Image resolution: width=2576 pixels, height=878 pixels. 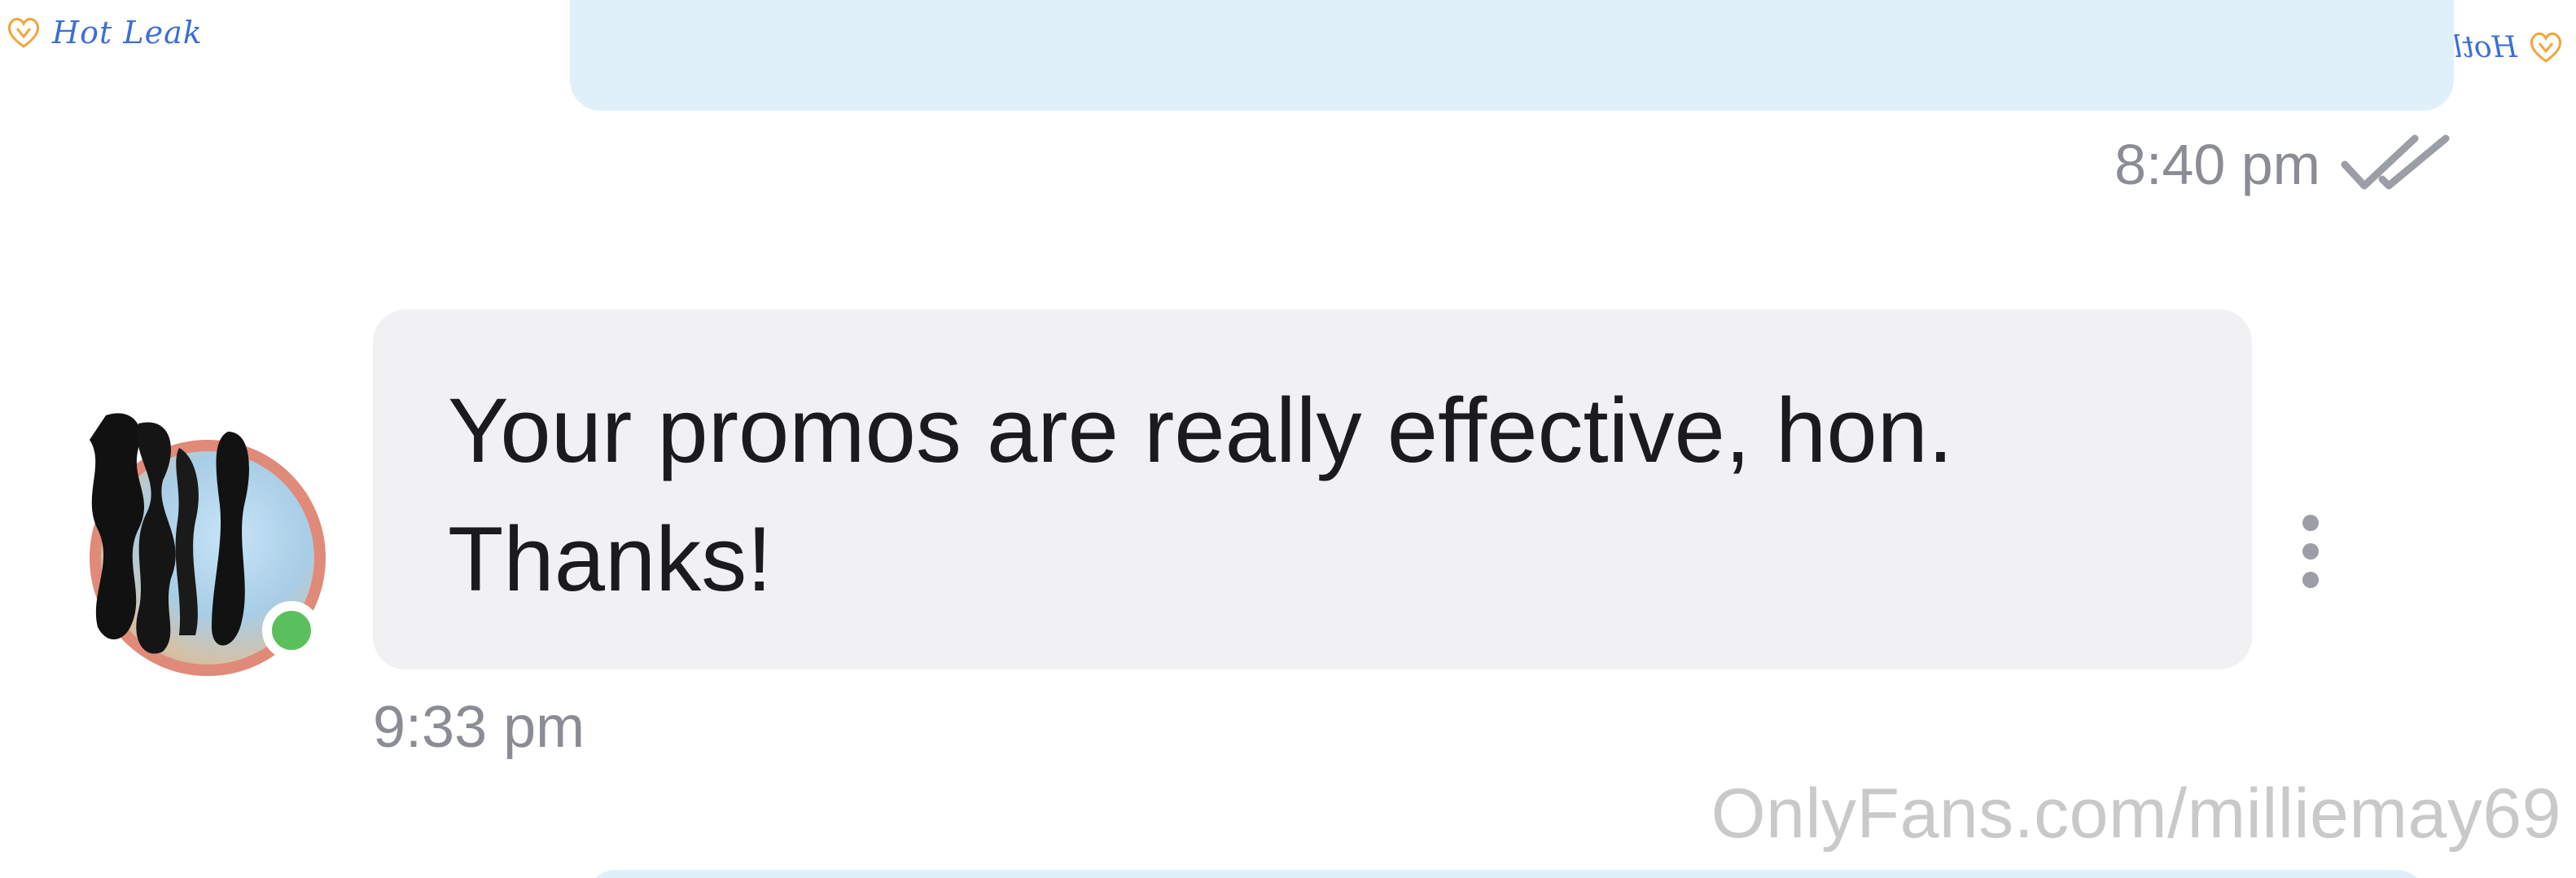 I want to click on onlyfans-url-watermark: OnlyFans.com/milliemay69, so click(x=2136, y=814).